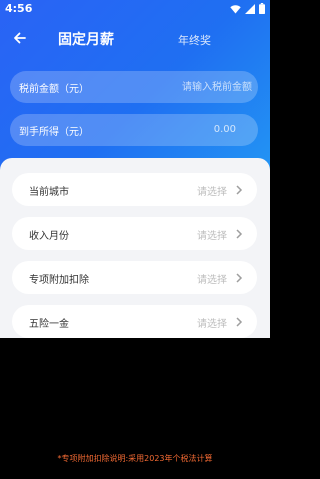  I want to click on select-income-month: 收入月份 请选择, so click(134, 233).